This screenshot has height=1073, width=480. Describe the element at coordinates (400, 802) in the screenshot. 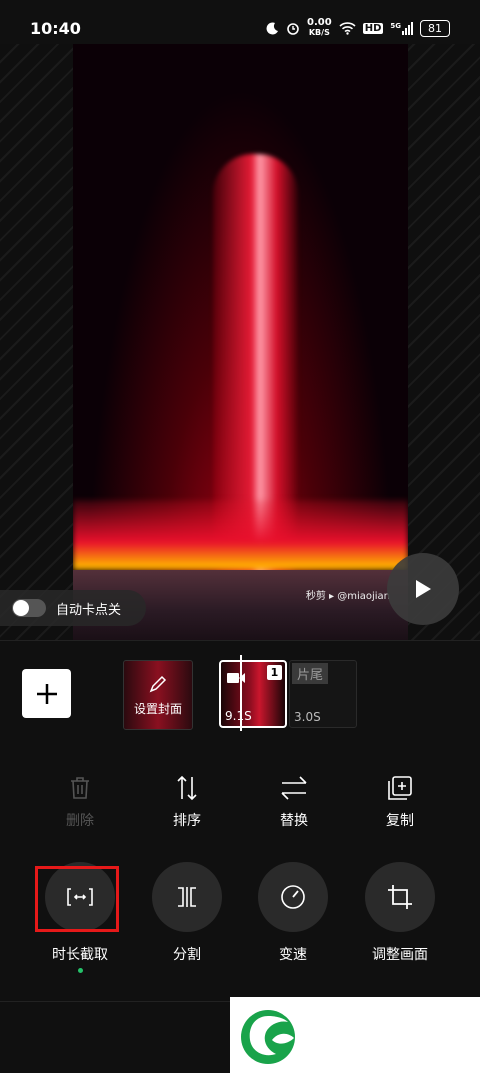

I see `copy-button: 复制` at that location.